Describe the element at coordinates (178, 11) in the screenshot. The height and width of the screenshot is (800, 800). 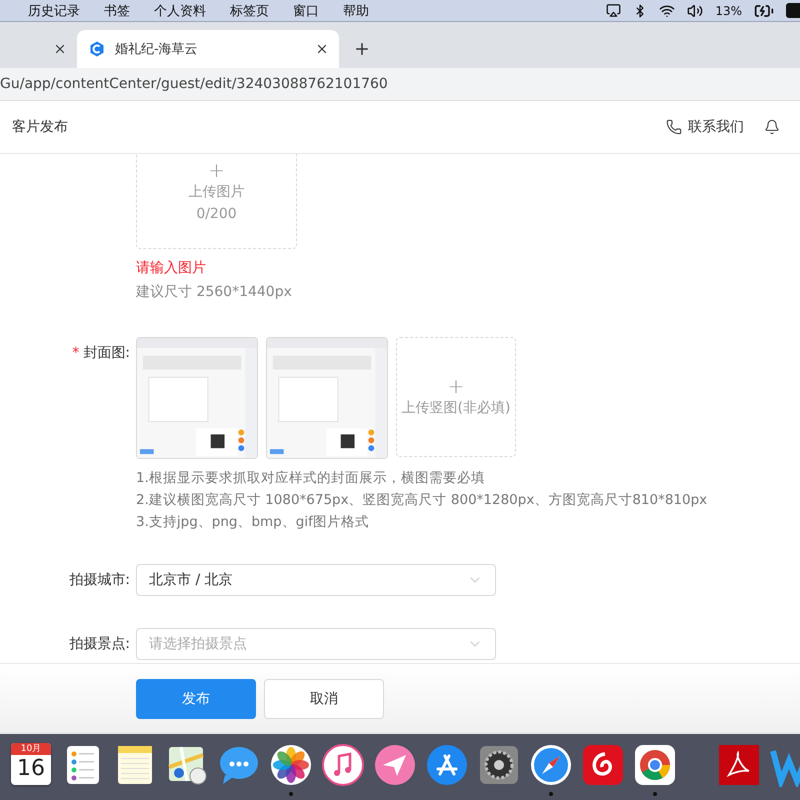
I see `menu-item: 个人资料` at that location.